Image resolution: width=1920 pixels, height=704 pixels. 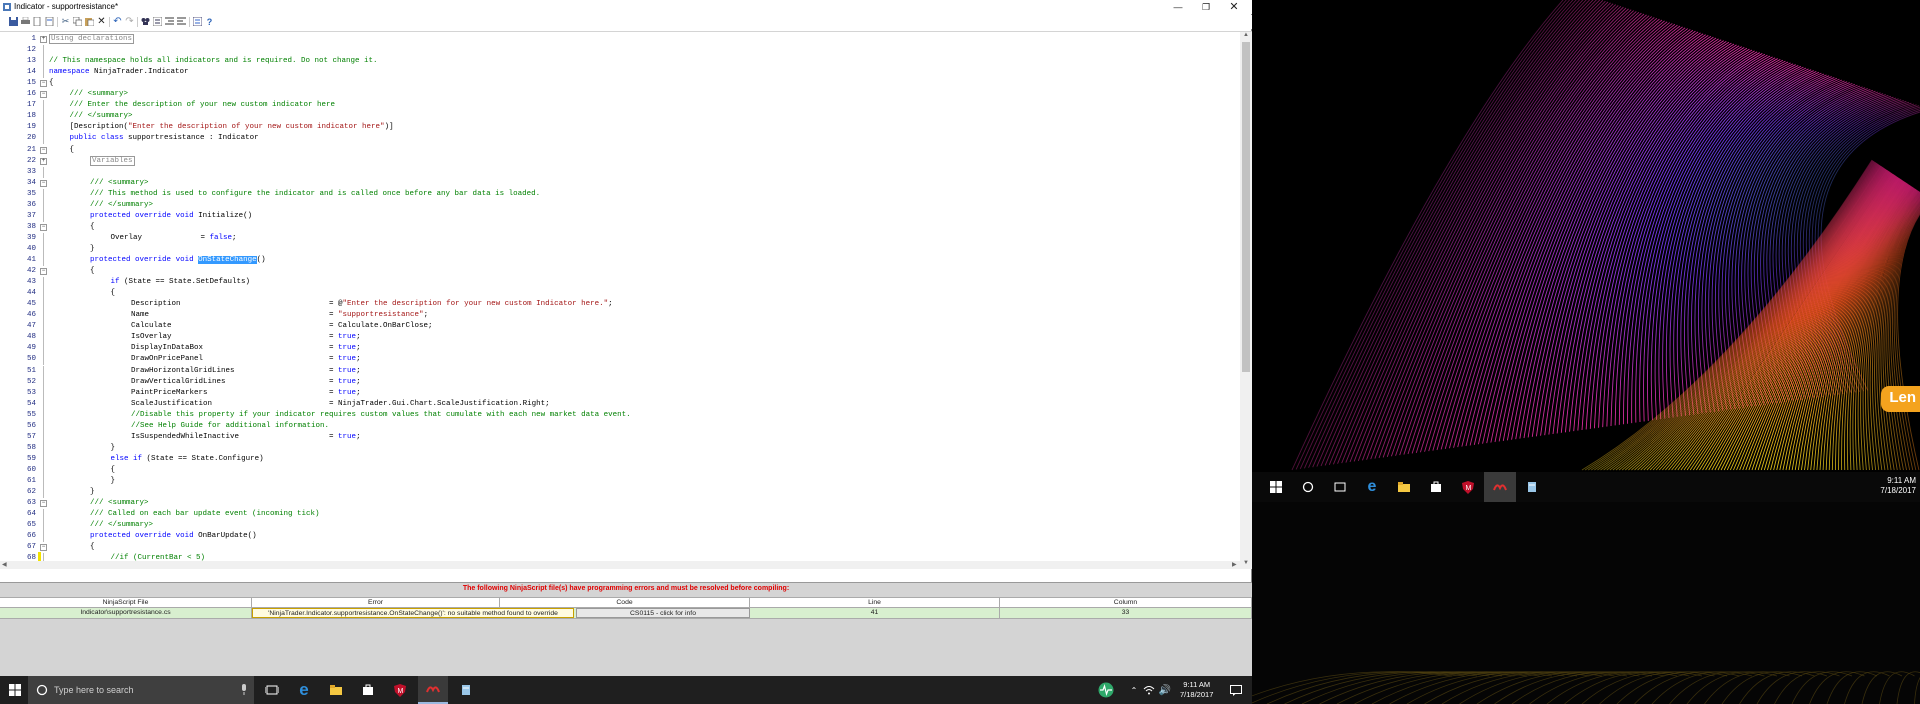 I want to click on code-line: protected override void OnStateChange(), so click(x=178, y=260).